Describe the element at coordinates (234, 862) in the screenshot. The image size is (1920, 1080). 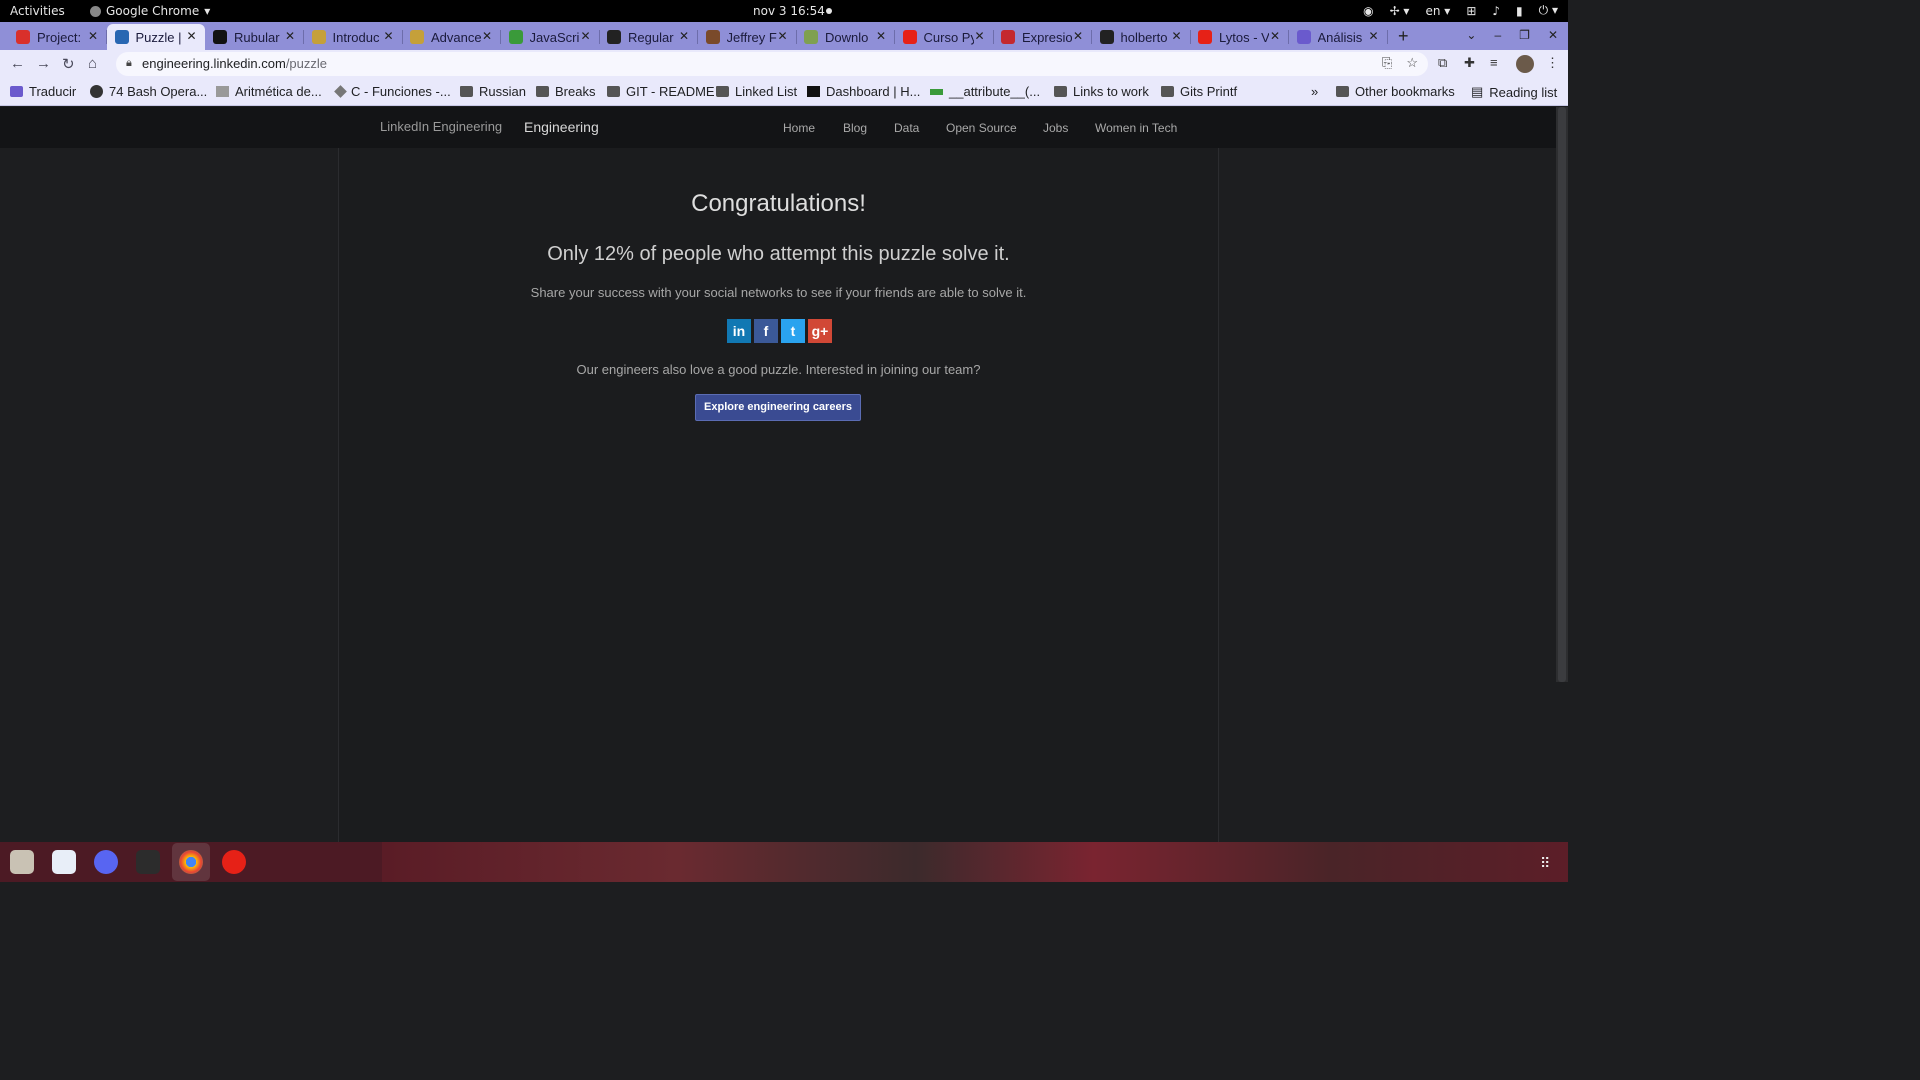
I see `youtube-music-icon` at that location.